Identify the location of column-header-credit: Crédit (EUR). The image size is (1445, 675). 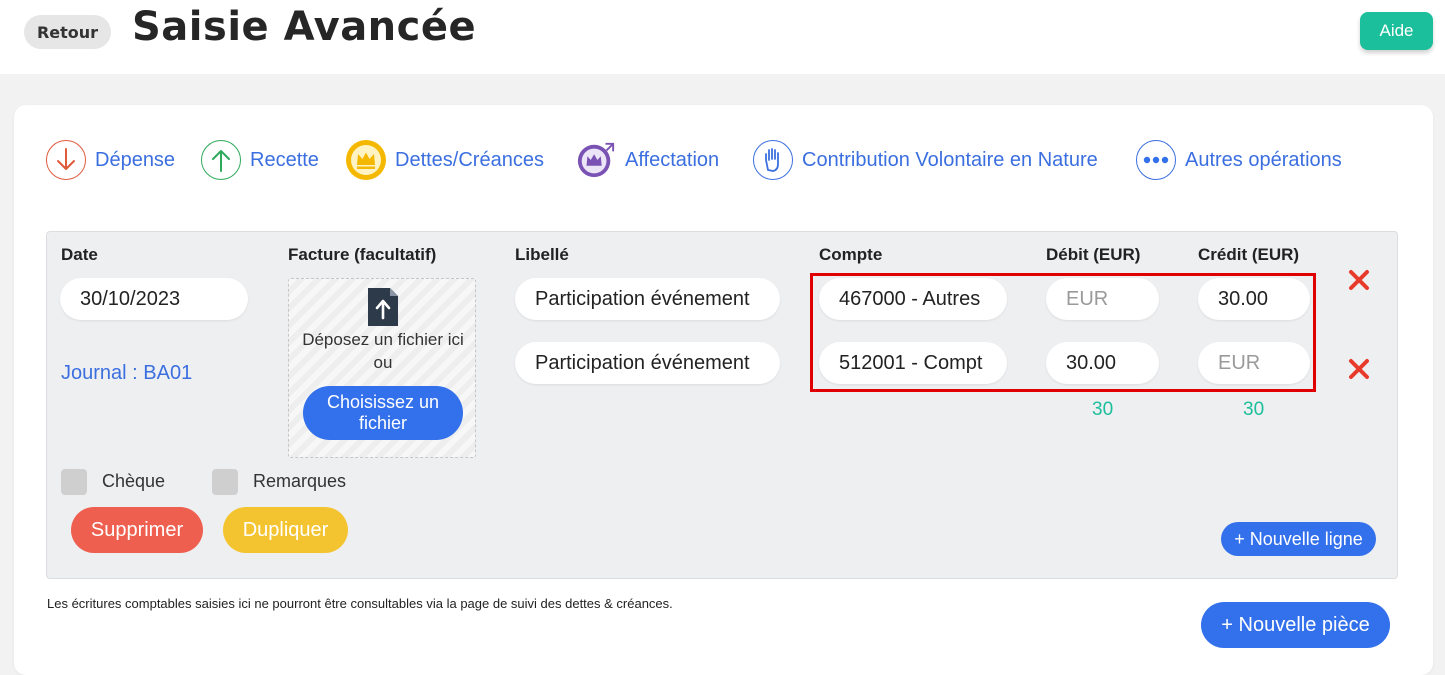
(1249, 254).